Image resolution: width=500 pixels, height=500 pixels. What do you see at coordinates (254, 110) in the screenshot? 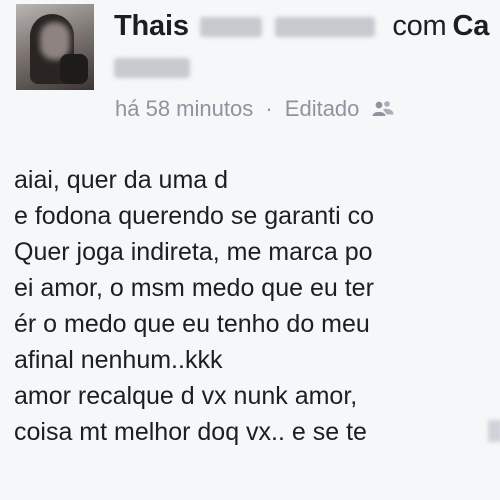
I see `post-meta: há 58 minutos · Editado` at bounding box center [254, 110].